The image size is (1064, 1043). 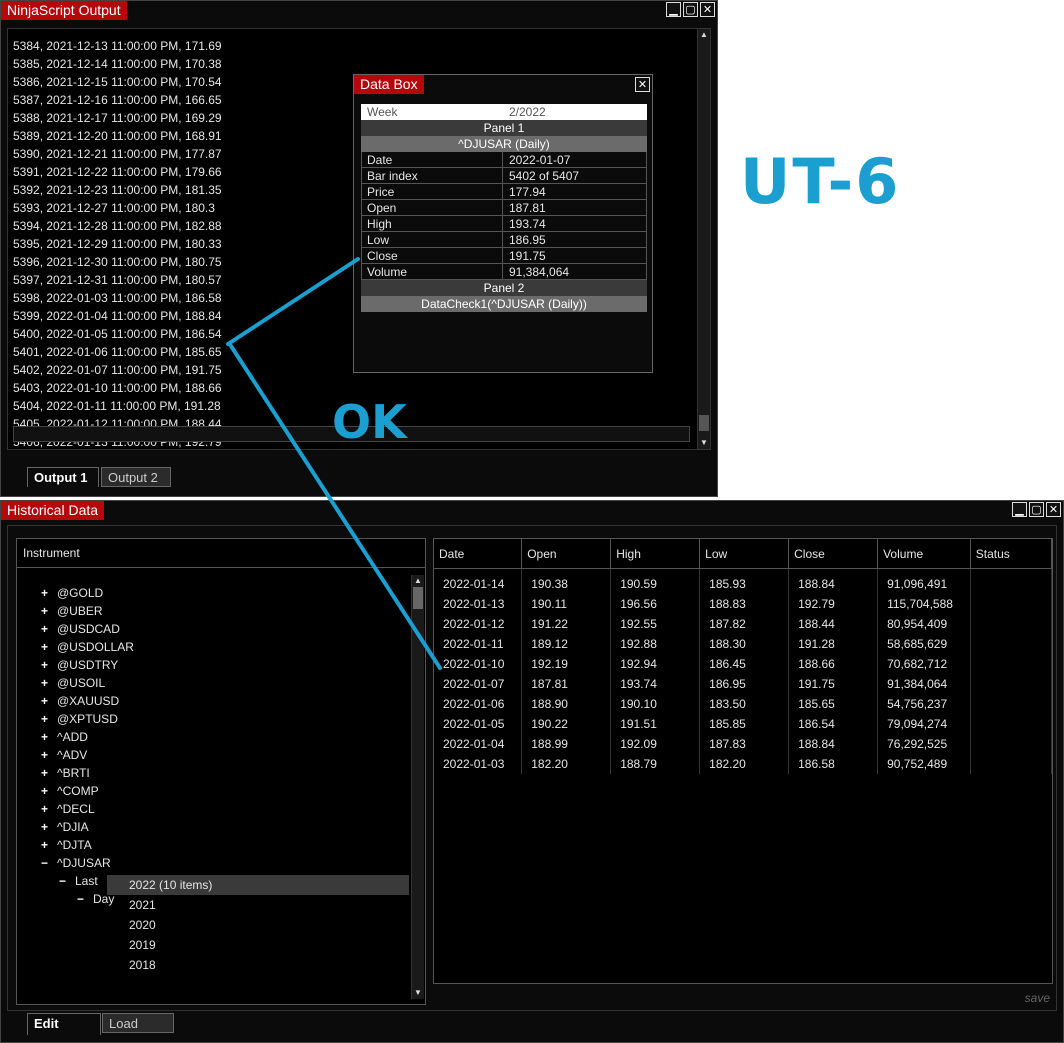 I want to click on data-box-row: Close 191.75, so click(x=504, y=256).